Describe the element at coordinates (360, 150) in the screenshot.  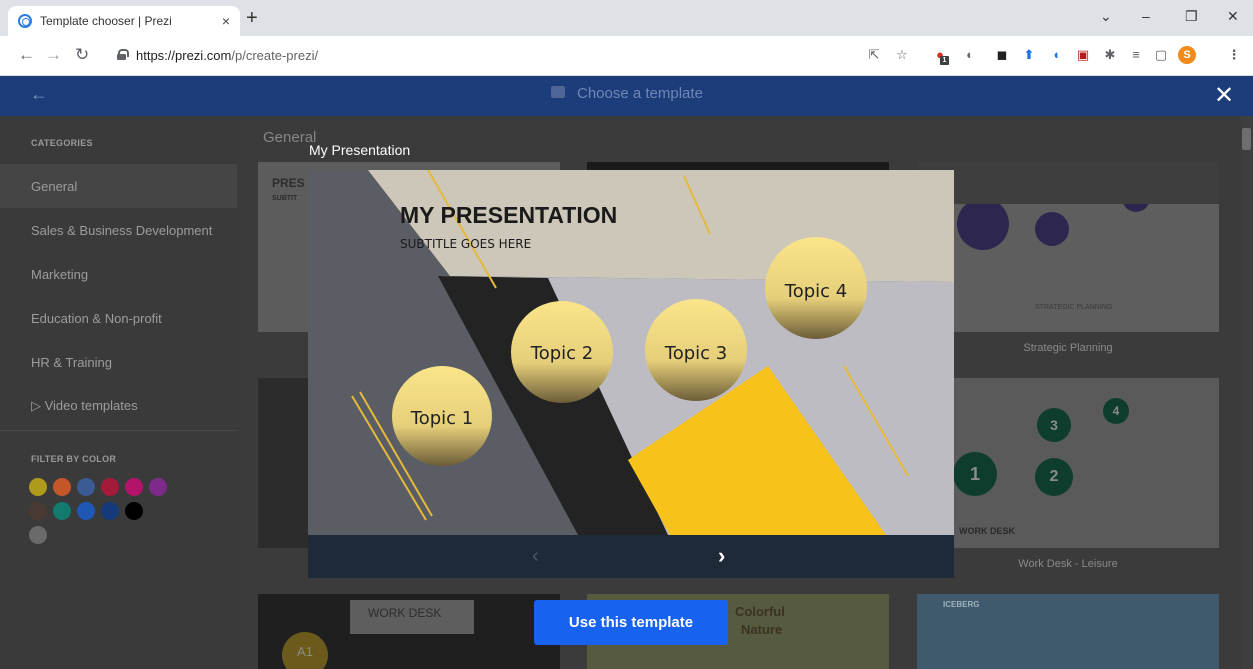
I see `modal-title: My Presentation` at that location.